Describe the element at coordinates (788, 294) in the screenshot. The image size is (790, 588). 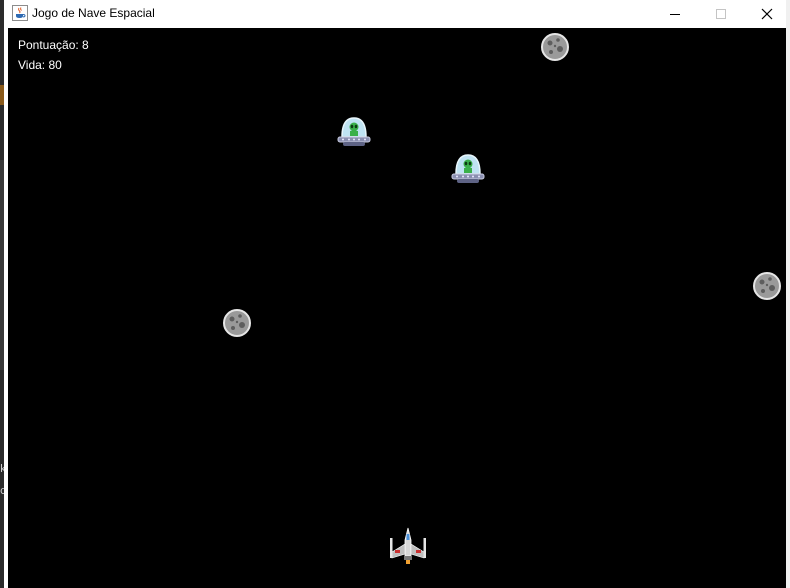
I see `desktop-background` at that location.